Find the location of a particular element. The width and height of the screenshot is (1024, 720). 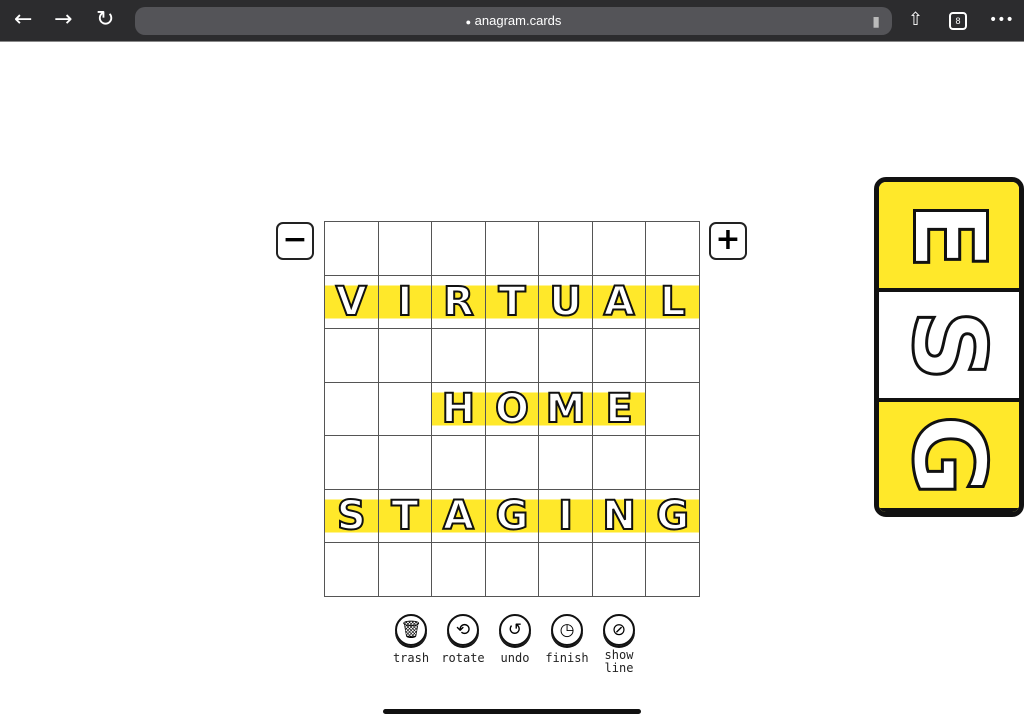

letter-tile: H is located at coordinates (458, 409).